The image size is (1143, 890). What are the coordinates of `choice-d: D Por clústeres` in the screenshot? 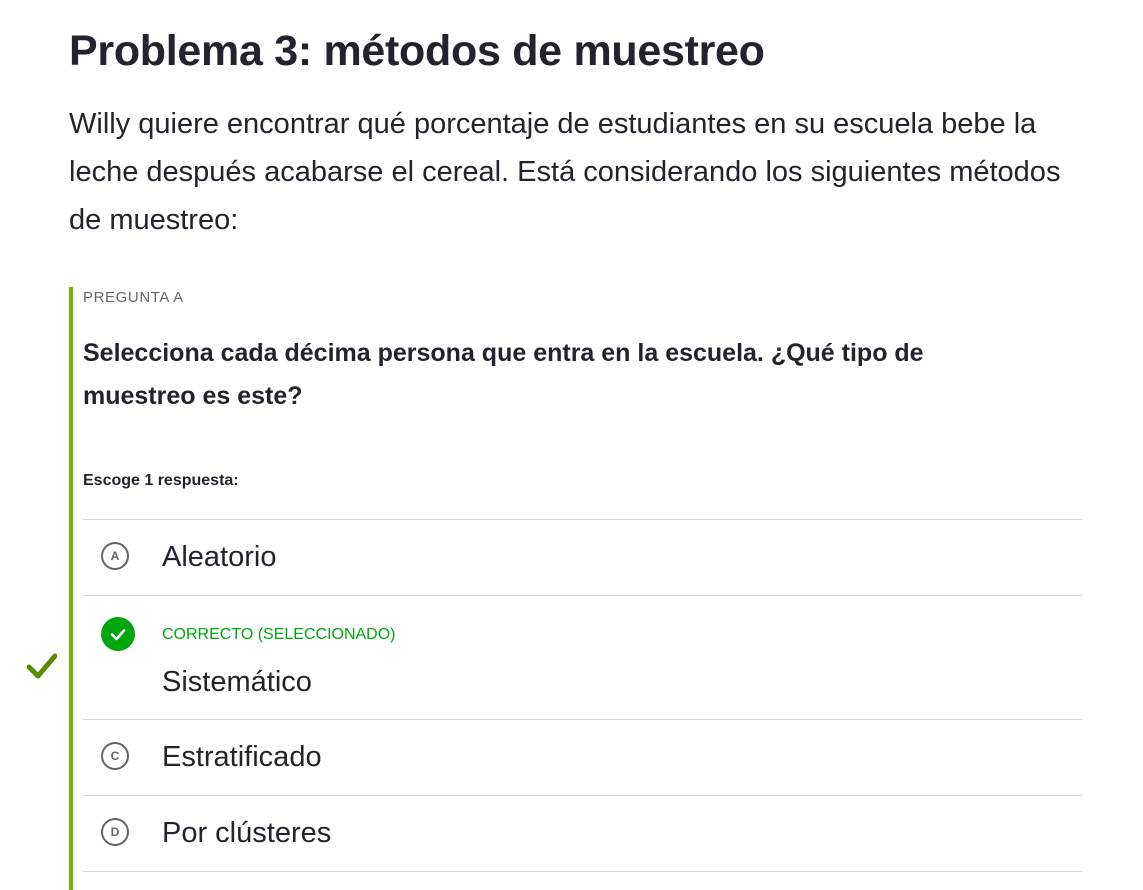 It's located at (582, 834).